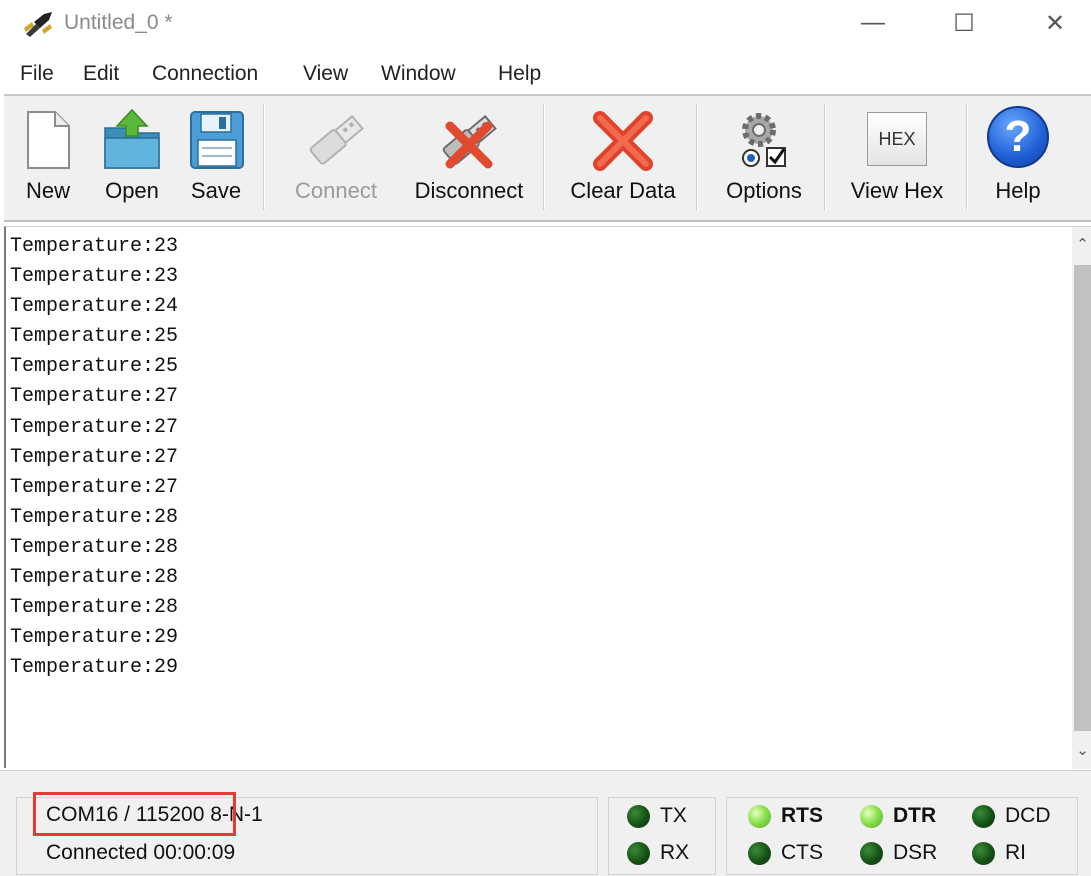 This screenshot has width=1091, height=876. I want to click on dsr-led-icon, so click(871, 853).